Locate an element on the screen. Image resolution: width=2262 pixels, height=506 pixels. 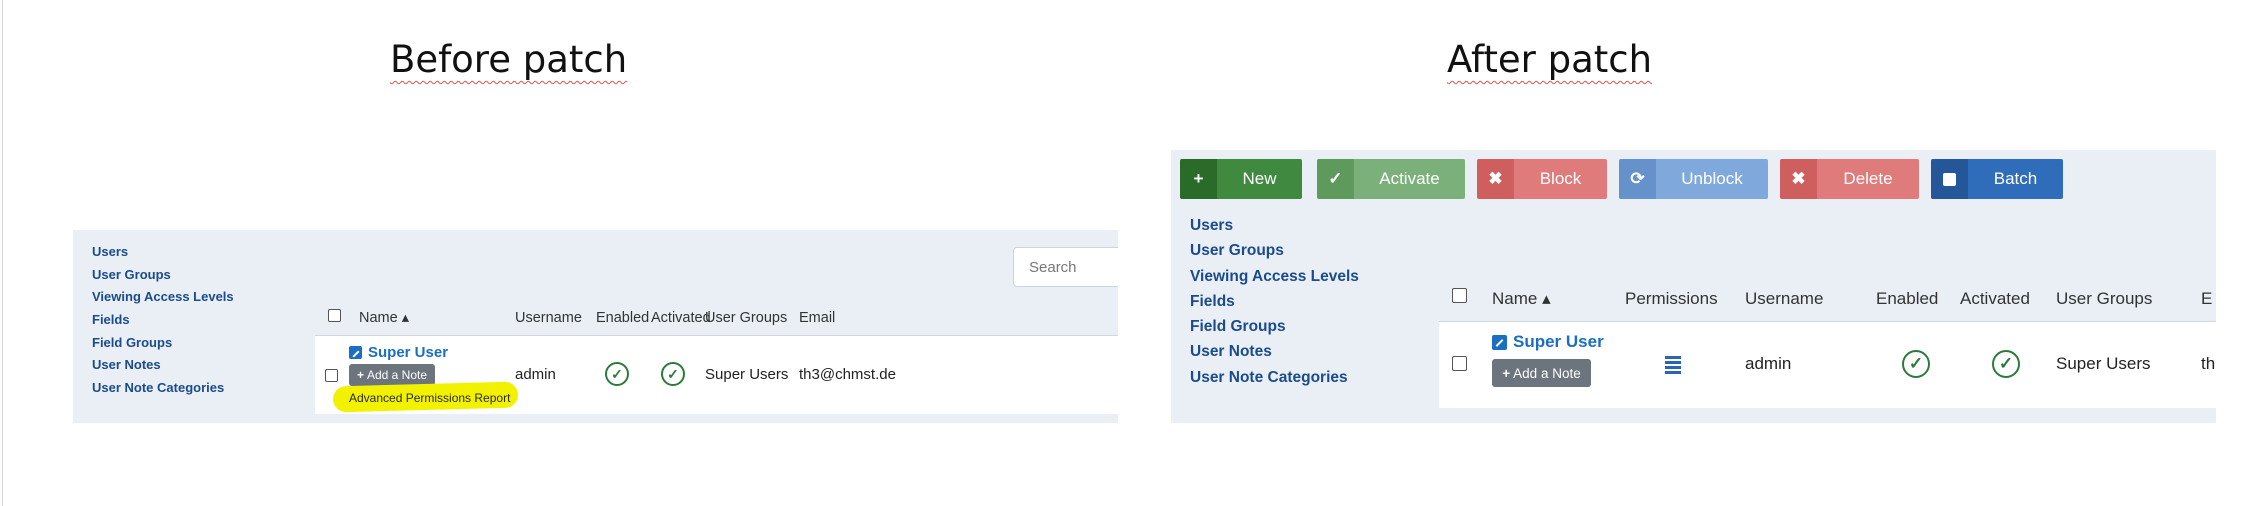
activate-button: ✓ Activate is located at coordinates (1391, 179).